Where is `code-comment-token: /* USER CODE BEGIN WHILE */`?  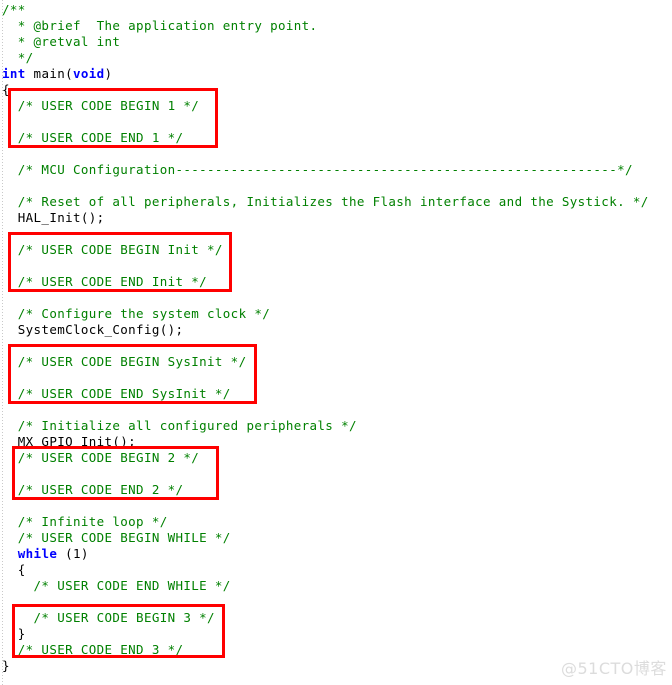 code-comment-token: /* USER CODE BEGIN WHILE */ is located at coordinates (116, 537).